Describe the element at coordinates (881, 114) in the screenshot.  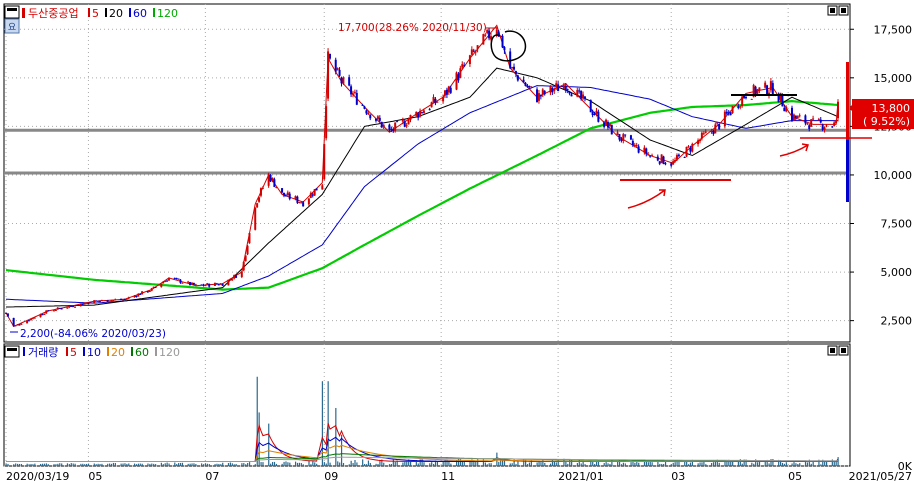
I see `current-price-label: 13,800 ( 9.52%)` at that location.